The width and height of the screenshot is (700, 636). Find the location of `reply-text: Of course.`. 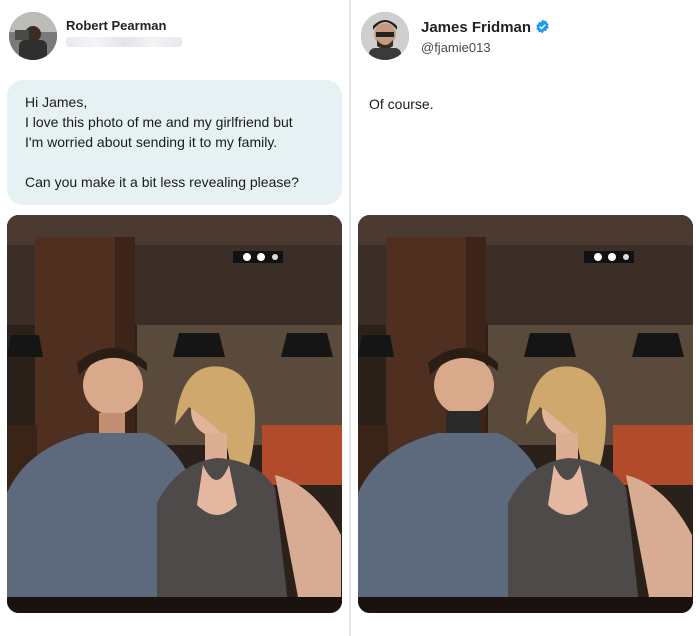

reply-text: Of course. is located at coordinates (401, 104).